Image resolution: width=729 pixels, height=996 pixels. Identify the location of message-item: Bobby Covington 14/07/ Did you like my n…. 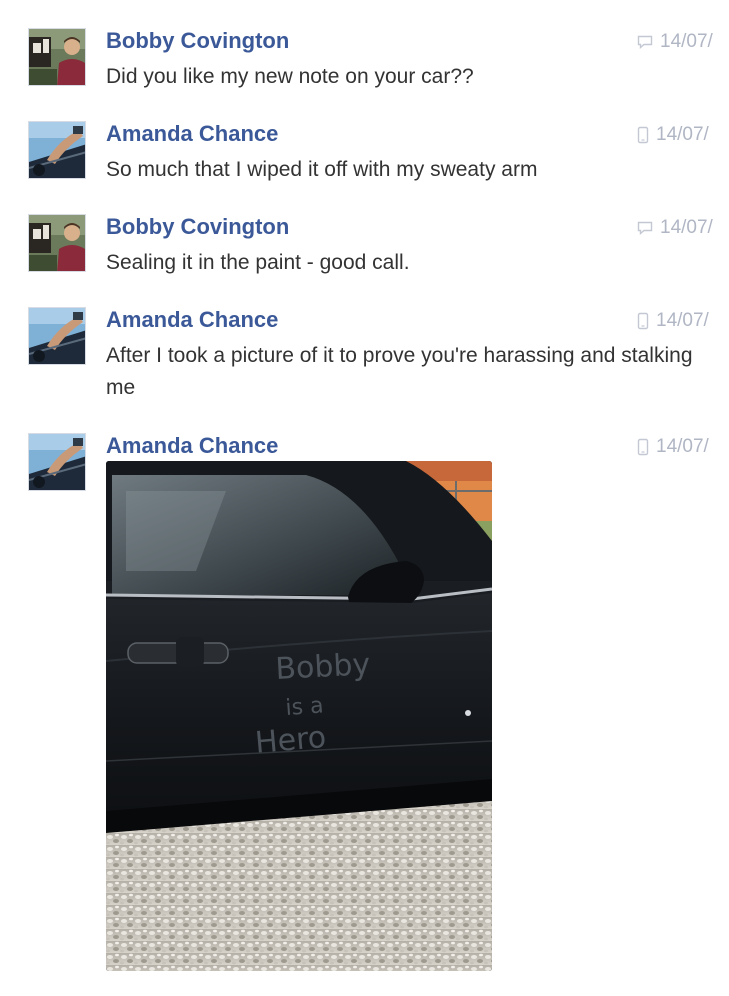
(364, 59).